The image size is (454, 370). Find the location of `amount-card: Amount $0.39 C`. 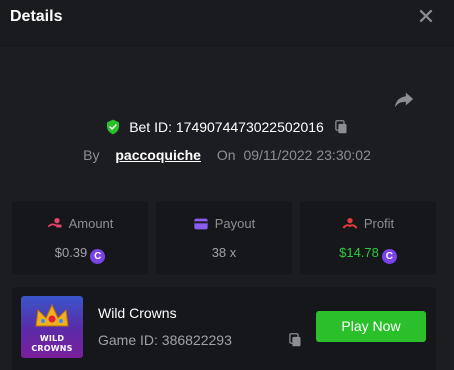

amount-card: Amount $0.39 C is located at coordinates (80, 238).